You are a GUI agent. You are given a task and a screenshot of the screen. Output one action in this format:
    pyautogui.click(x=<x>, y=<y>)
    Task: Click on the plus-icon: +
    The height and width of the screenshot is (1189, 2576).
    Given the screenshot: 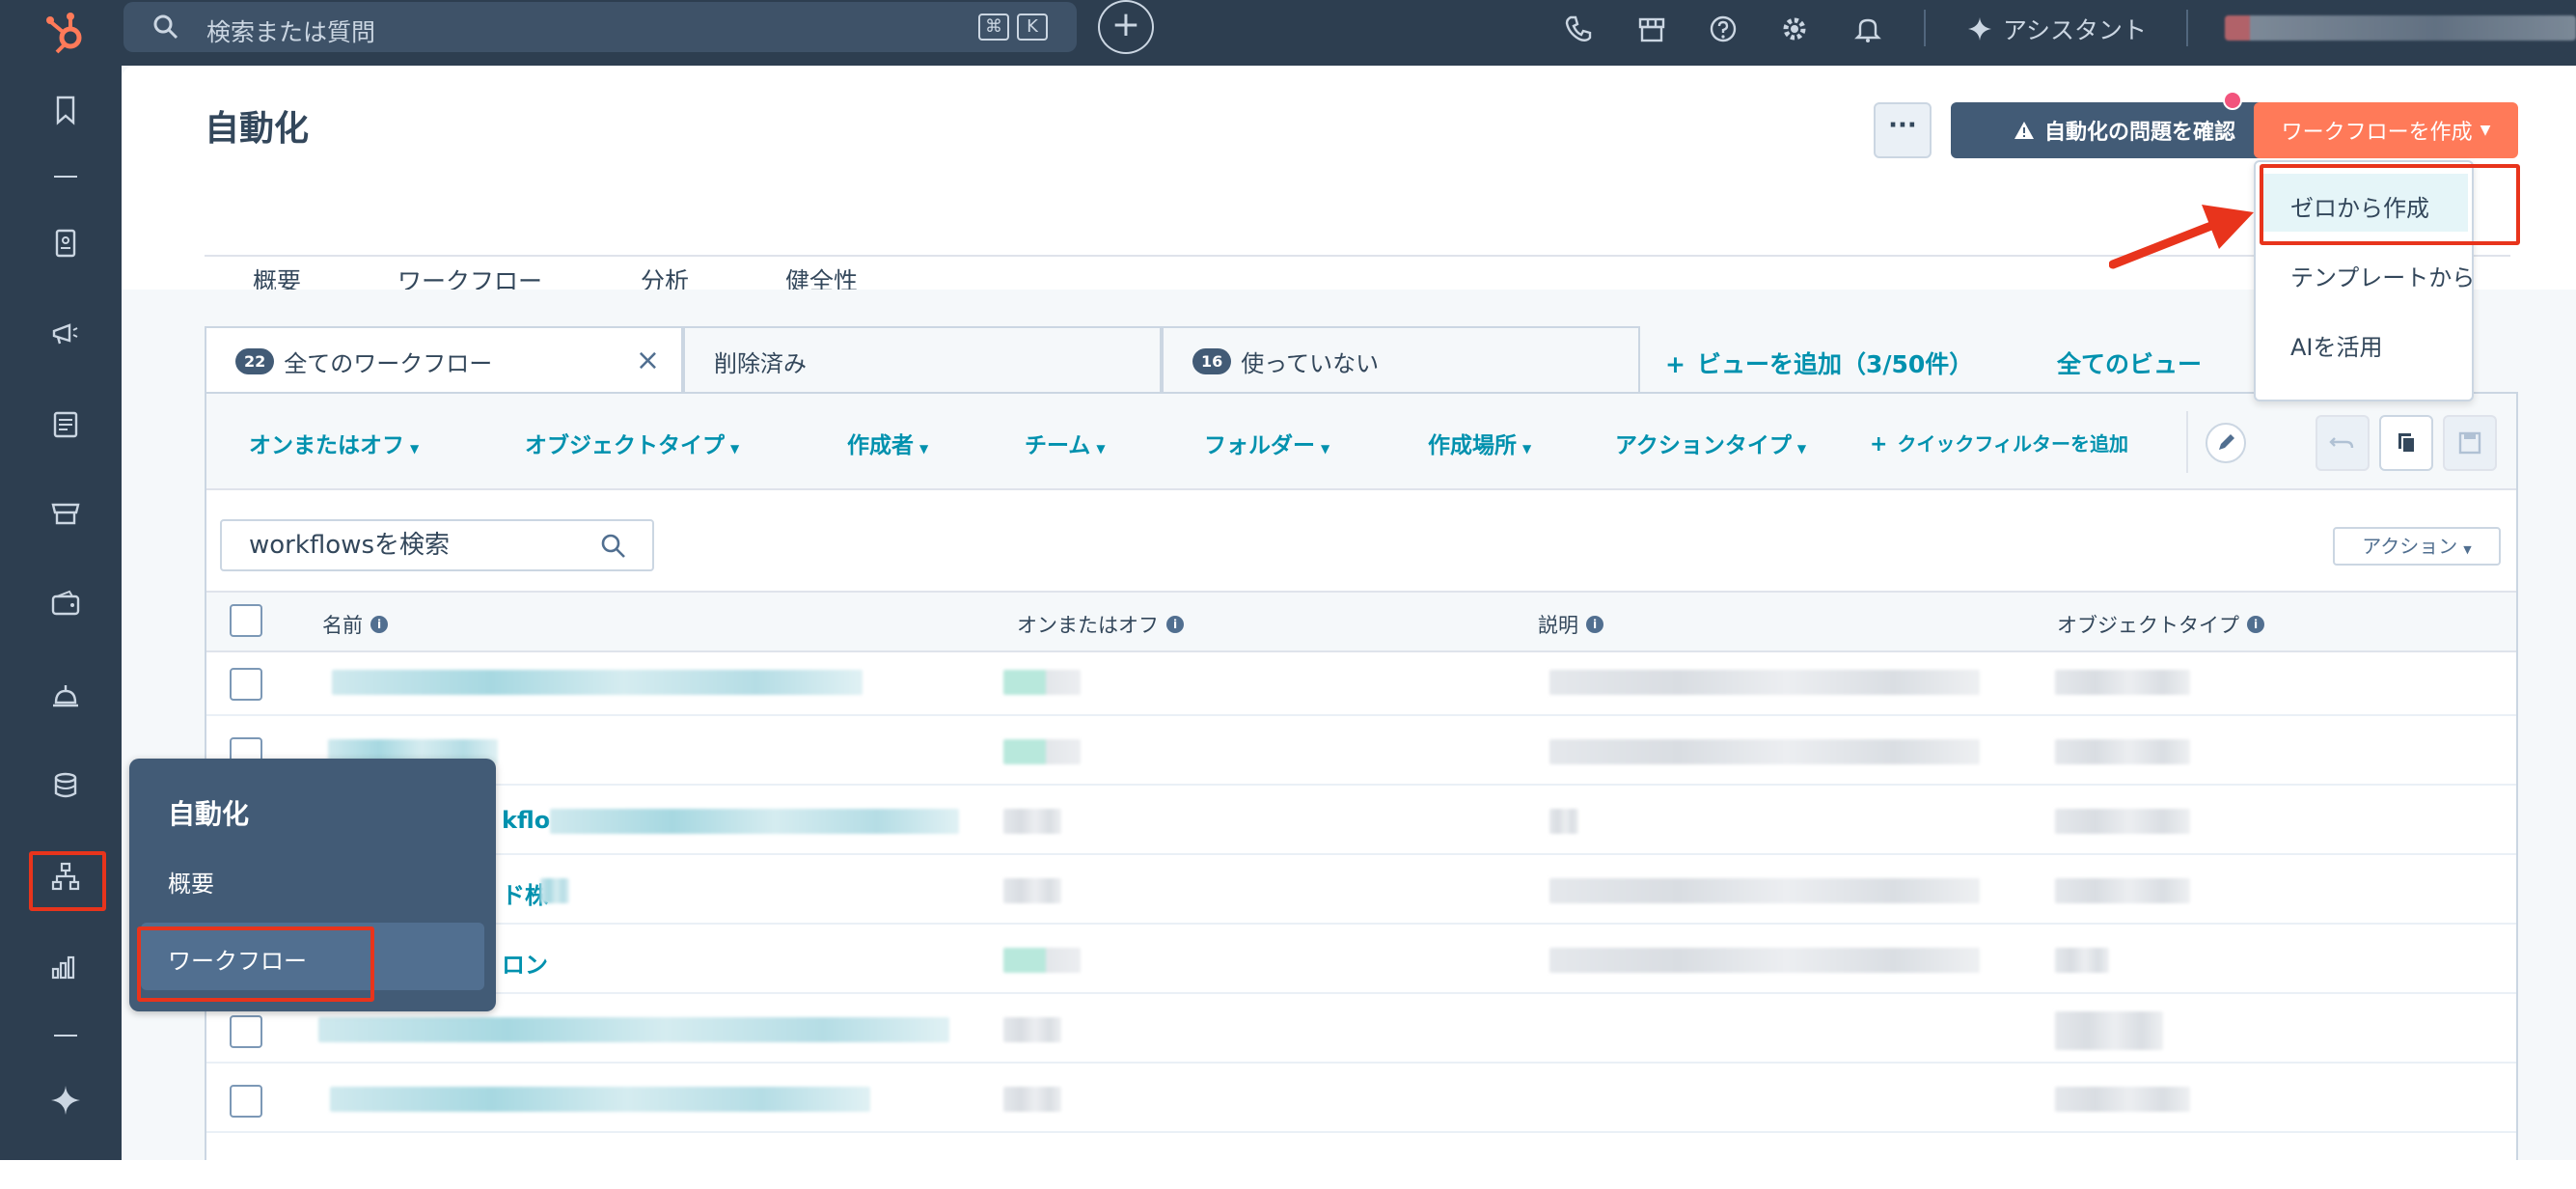 What is the action you would take?
    pyautogui.click(x=1879, y=444)
    